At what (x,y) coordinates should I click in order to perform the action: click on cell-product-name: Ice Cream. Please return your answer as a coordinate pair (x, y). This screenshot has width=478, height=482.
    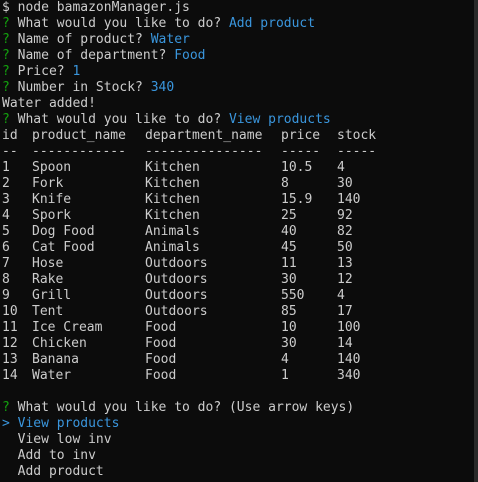
    Looking at the image, I should click on (67, 327).